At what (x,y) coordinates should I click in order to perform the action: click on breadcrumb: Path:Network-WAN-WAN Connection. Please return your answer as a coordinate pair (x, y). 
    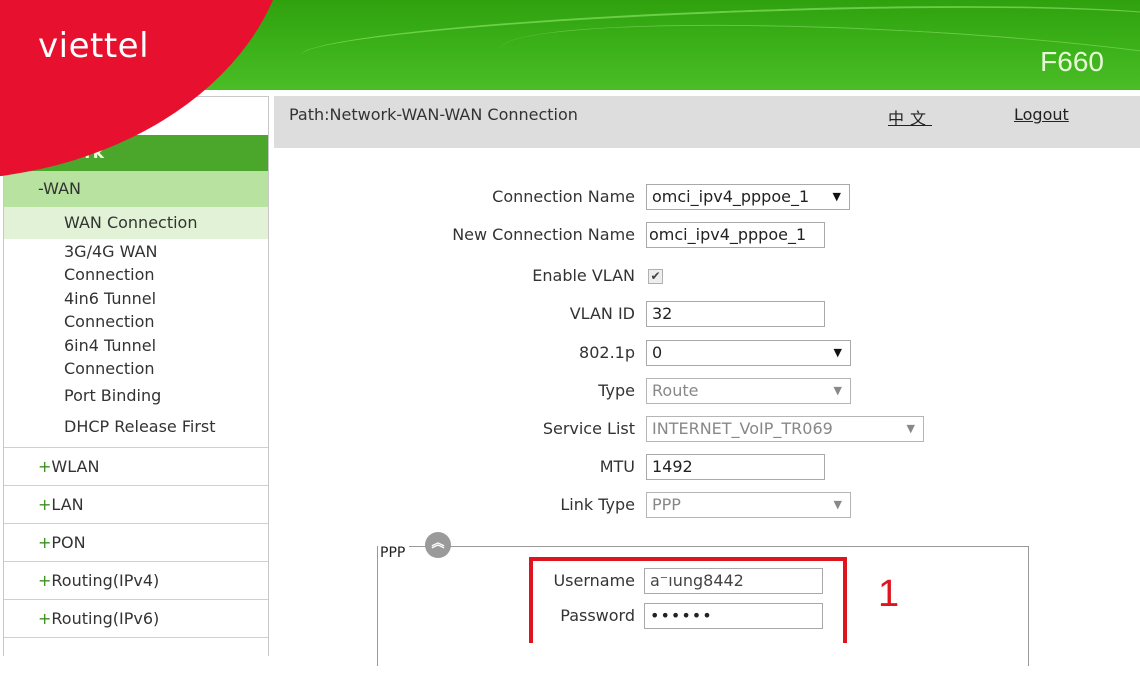
    Looking at the image, I should click on (433, 114).